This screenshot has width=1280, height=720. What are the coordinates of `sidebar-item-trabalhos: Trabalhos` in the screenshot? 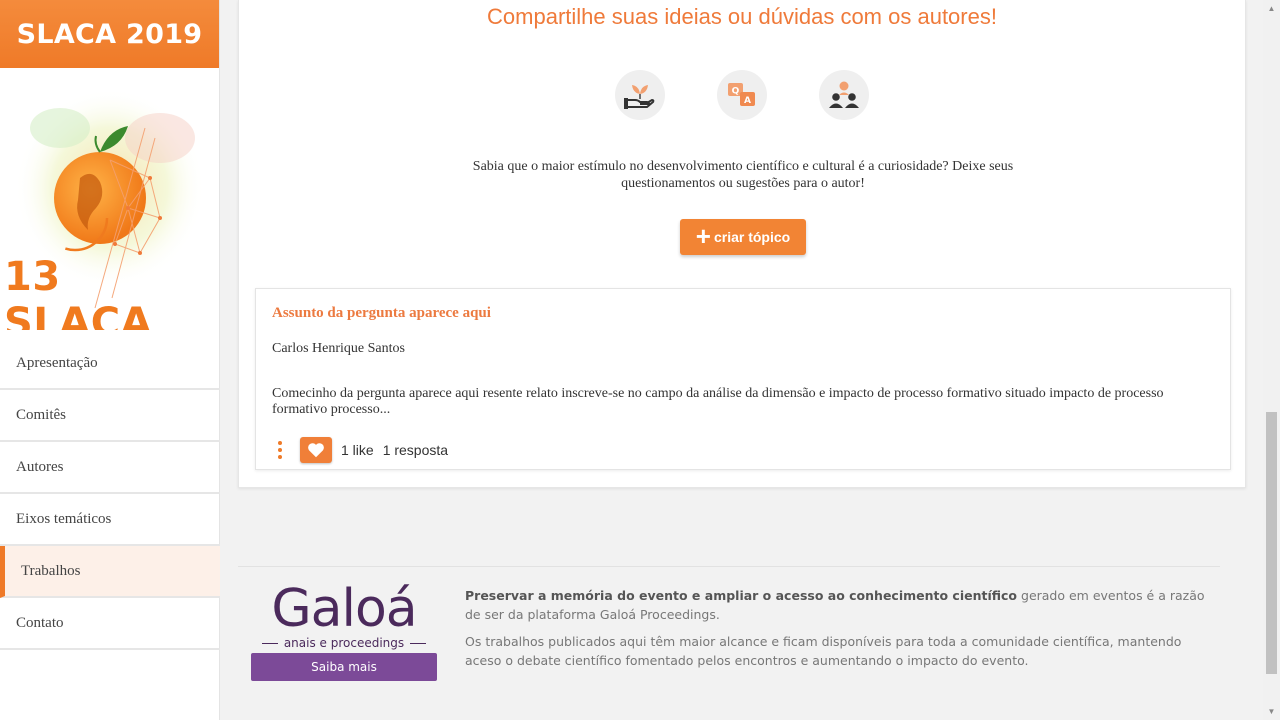 It's located at (110, 572).